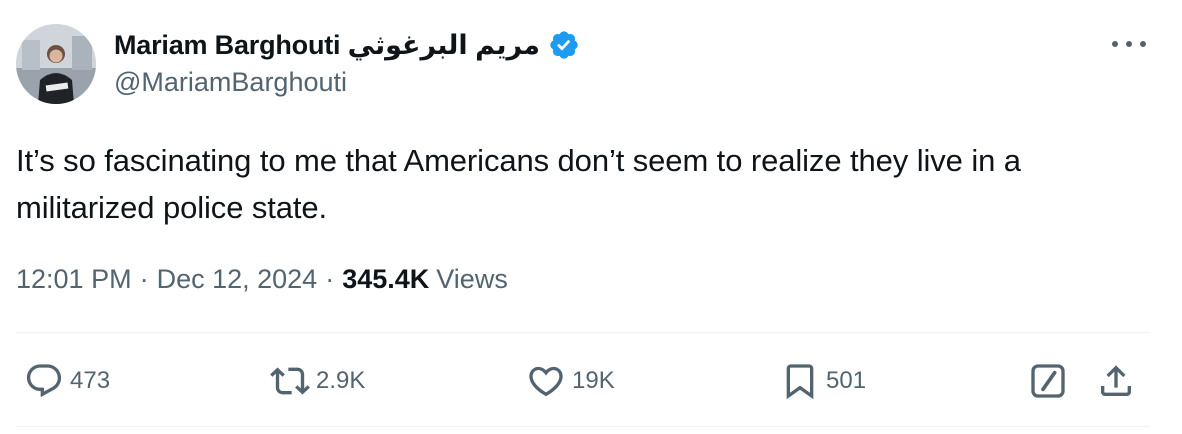 The height and width of the screenshot is (434, 1182). Describe the element at coordinates (546, 381) in the screenshot. I see `heart-icon` at that location.